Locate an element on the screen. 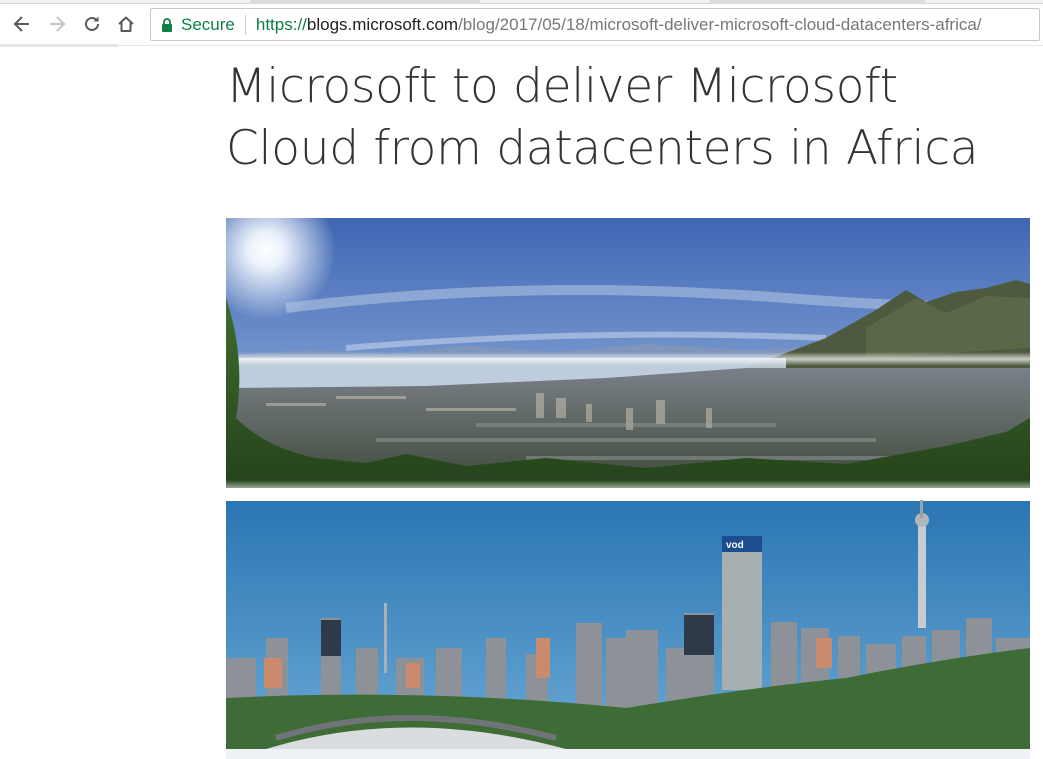 The image size is (1043, 759). arrow-right-icon is located at coordinates (58, 24).